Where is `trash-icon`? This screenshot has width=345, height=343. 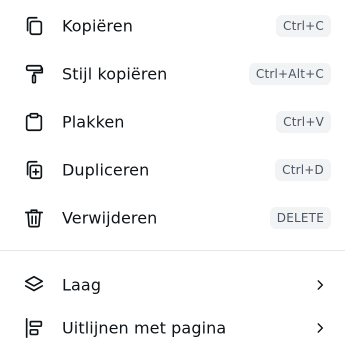 trash-icon is located at coordinates (34, 218).